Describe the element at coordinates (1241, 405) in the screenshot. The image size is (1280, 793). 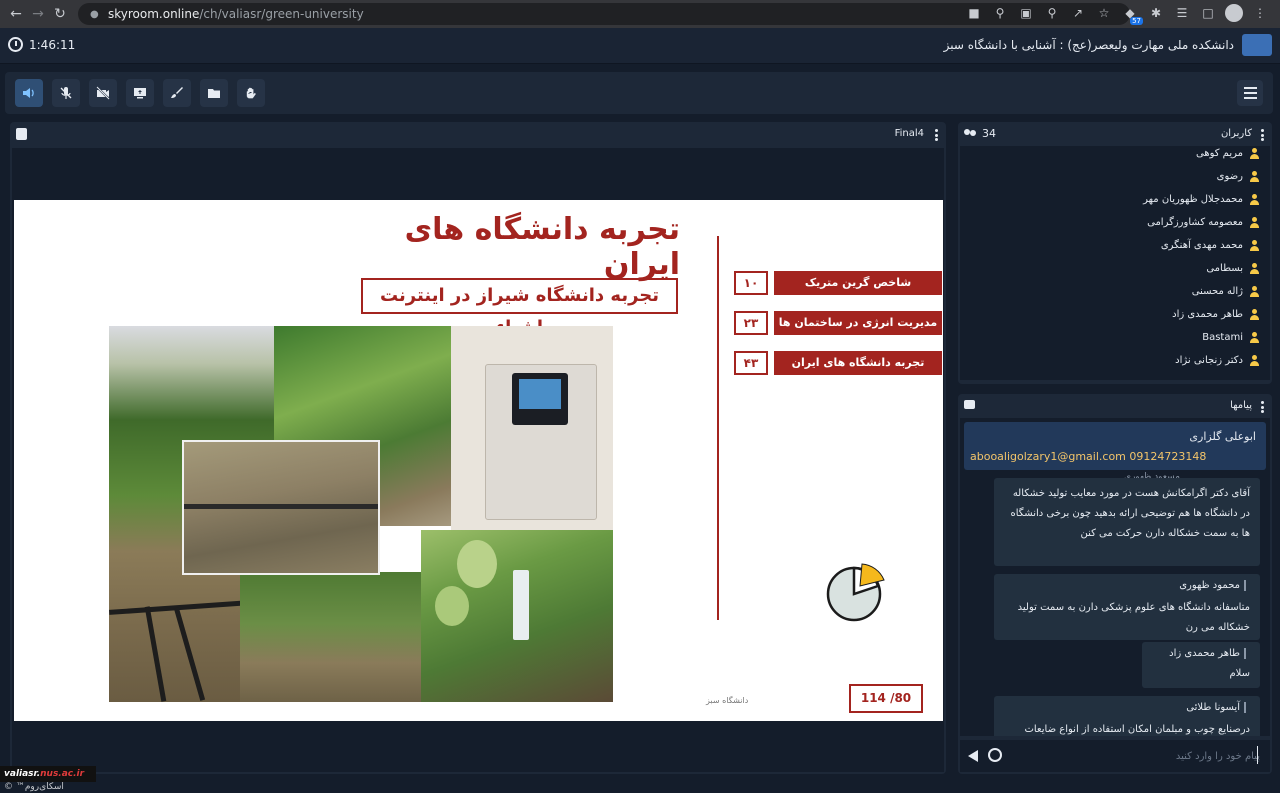
I see `messages-title: پیامها` at that location.